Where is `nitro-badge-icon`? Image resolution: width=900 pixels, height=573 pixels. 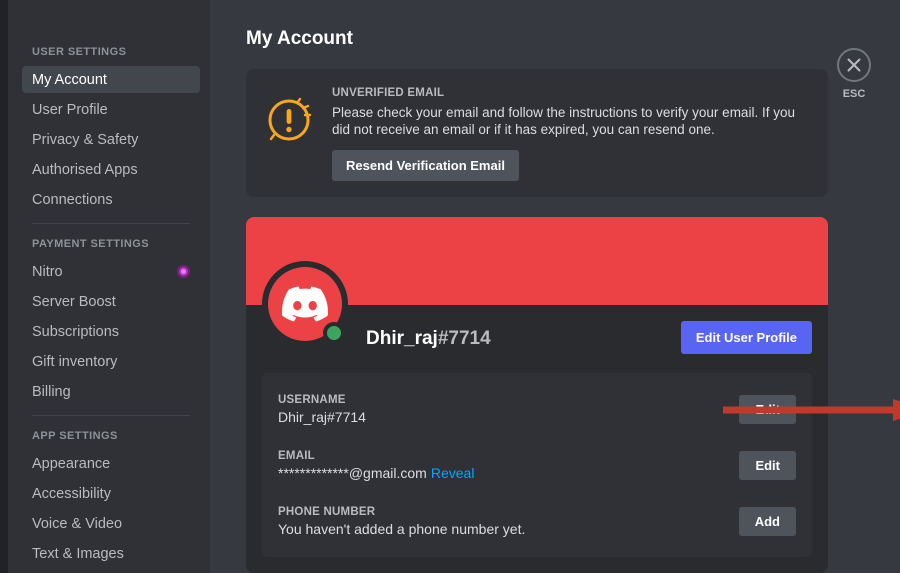 nitro-badge-icon is located at coordinates (183, 271).